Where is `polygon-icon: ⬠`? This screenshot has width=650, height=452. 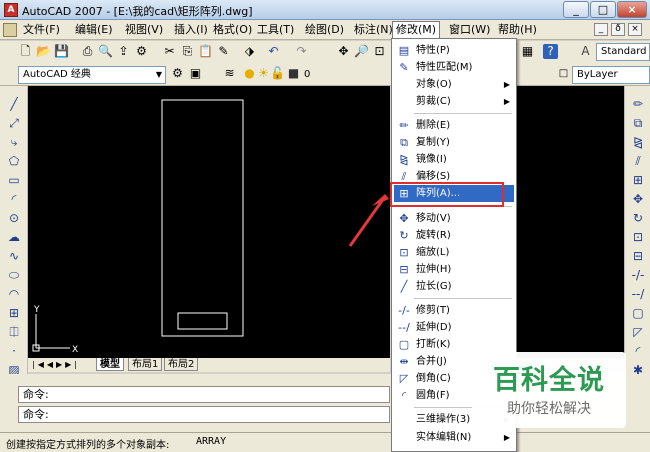 polygon-icon: ⬠ is located at coordinates (14, 161).